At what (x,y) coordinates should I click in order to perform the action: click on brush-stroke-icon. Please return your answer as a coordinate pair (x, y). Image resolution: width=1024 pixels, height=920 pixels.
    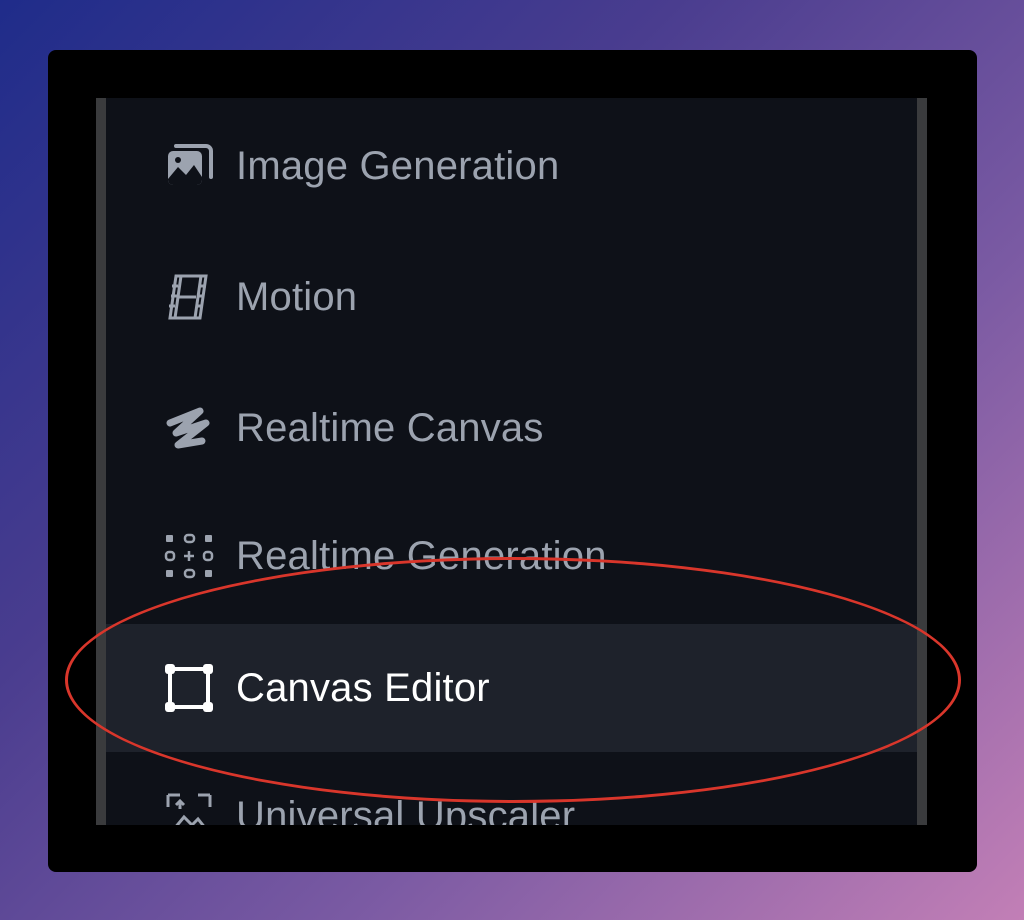
    Looking at the image, I should click on (189, 428).